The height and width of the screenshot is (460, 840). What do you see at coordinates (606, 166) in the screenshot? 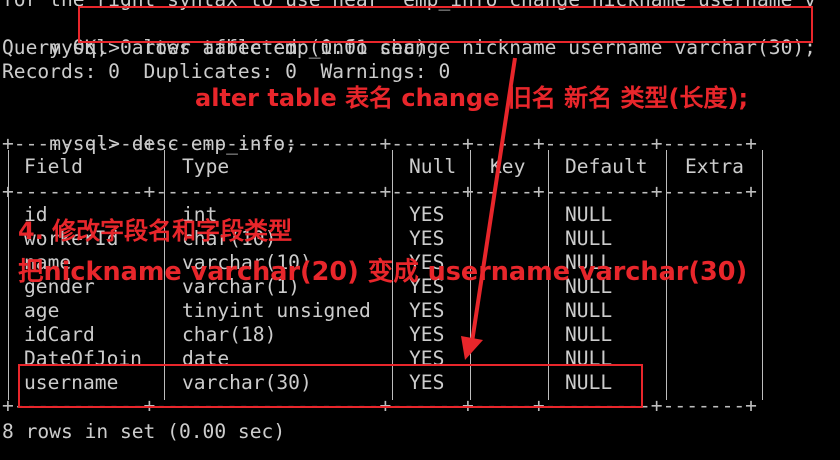
I see `header-default: Default` at bounding box center [606, 166].